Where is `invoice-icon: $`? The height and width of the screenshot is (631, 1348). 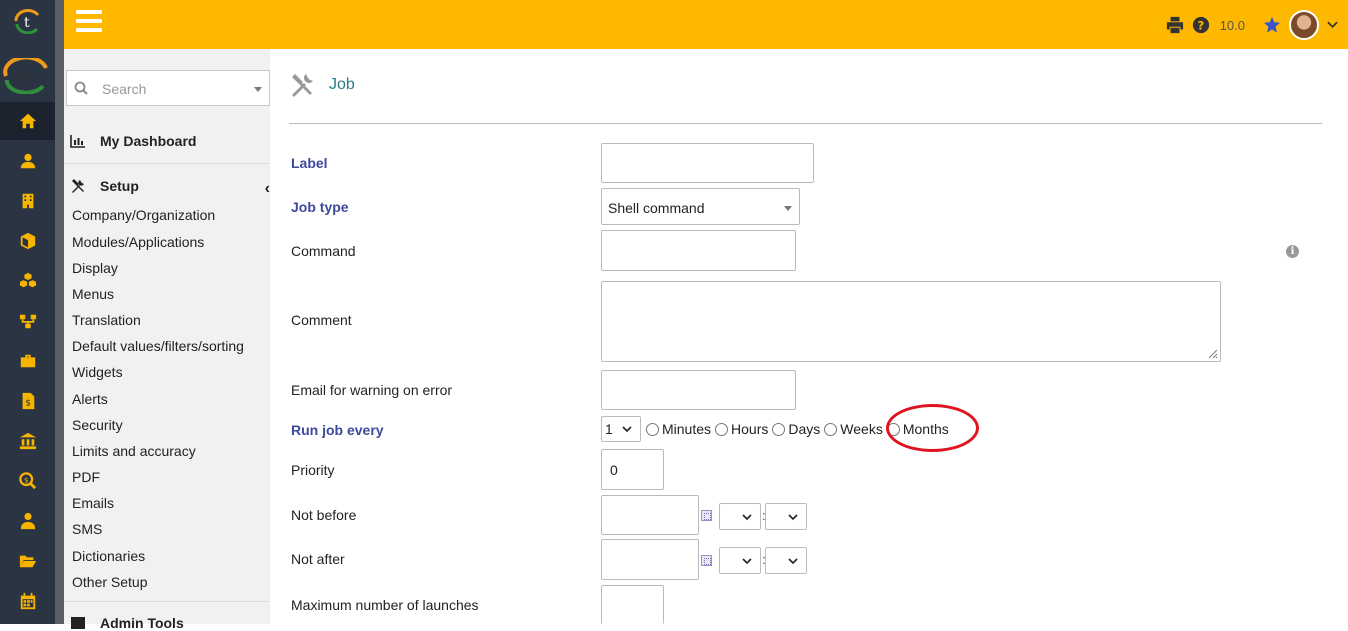 invoice-icon: $ is located at coordinates (27, 401).